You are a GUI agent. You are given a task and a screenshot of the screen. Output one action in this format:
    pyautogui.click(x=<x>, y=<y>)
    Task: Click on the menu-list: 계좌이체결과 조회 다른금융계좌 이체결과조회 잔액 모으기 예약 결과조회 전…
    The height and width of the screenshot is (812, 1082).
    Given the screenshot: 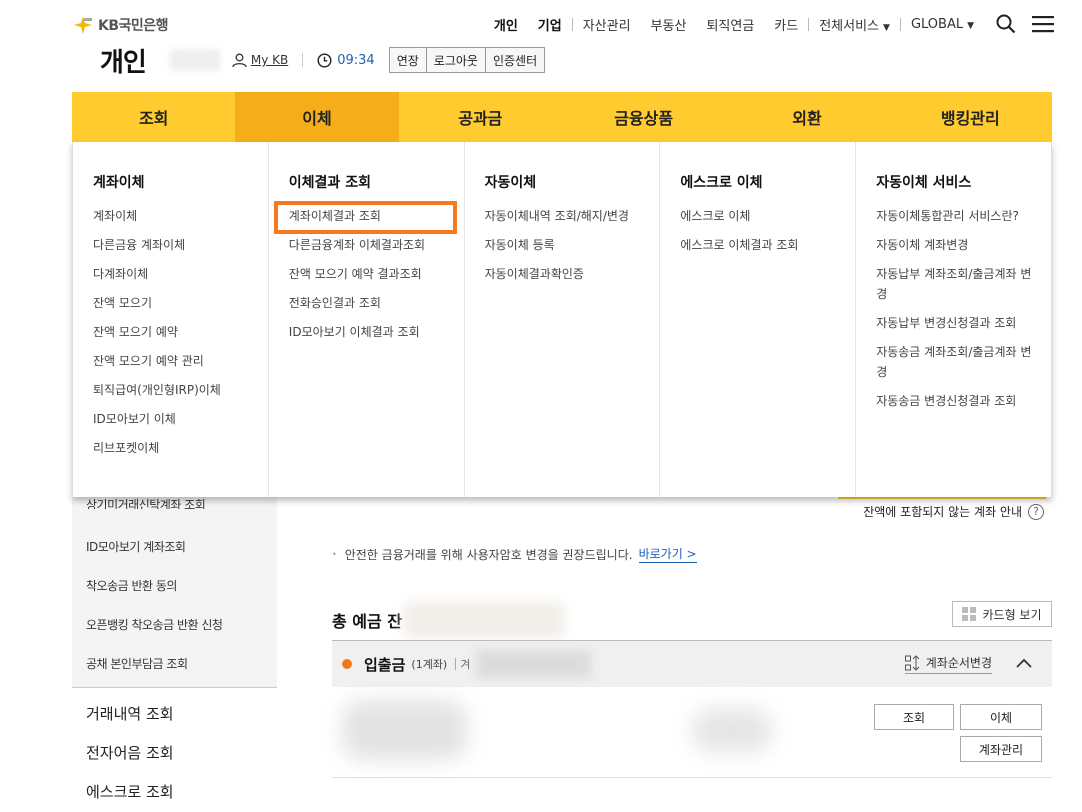 What is the action you would take?
    pyautogui.click(x=368, y=271)
    